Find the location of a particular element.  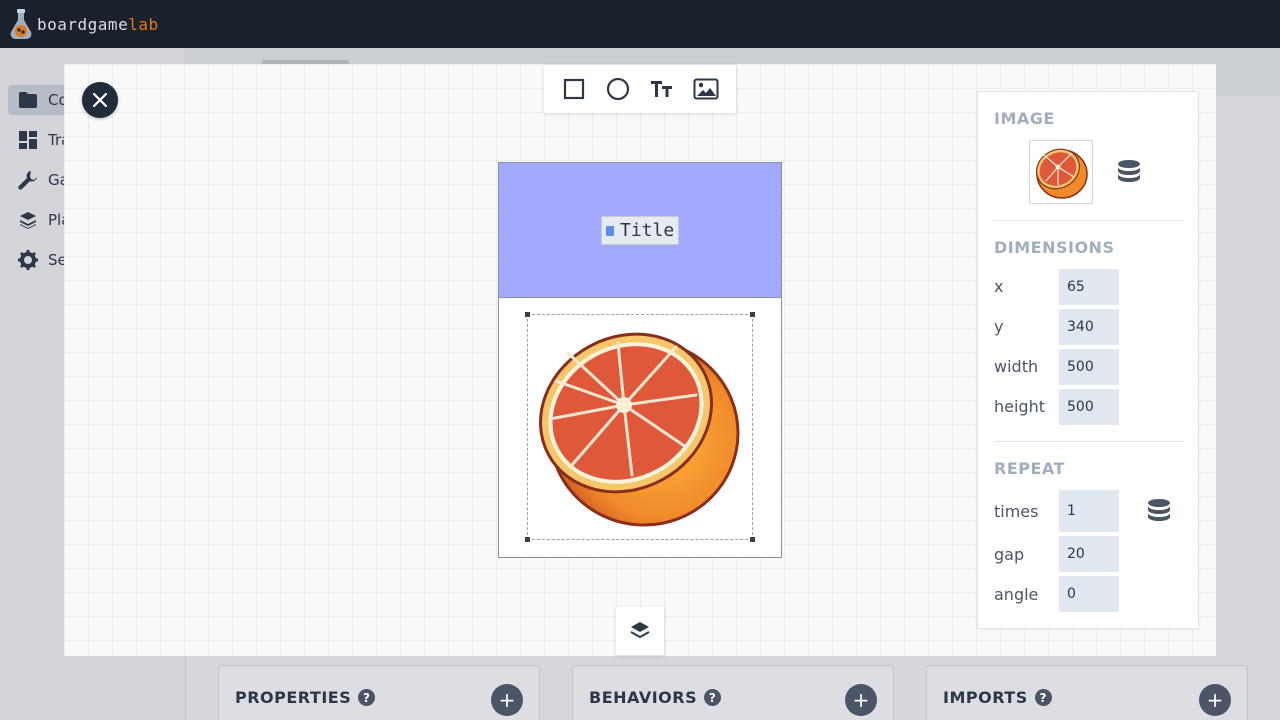

close-button is located at coordinates (100, 100).